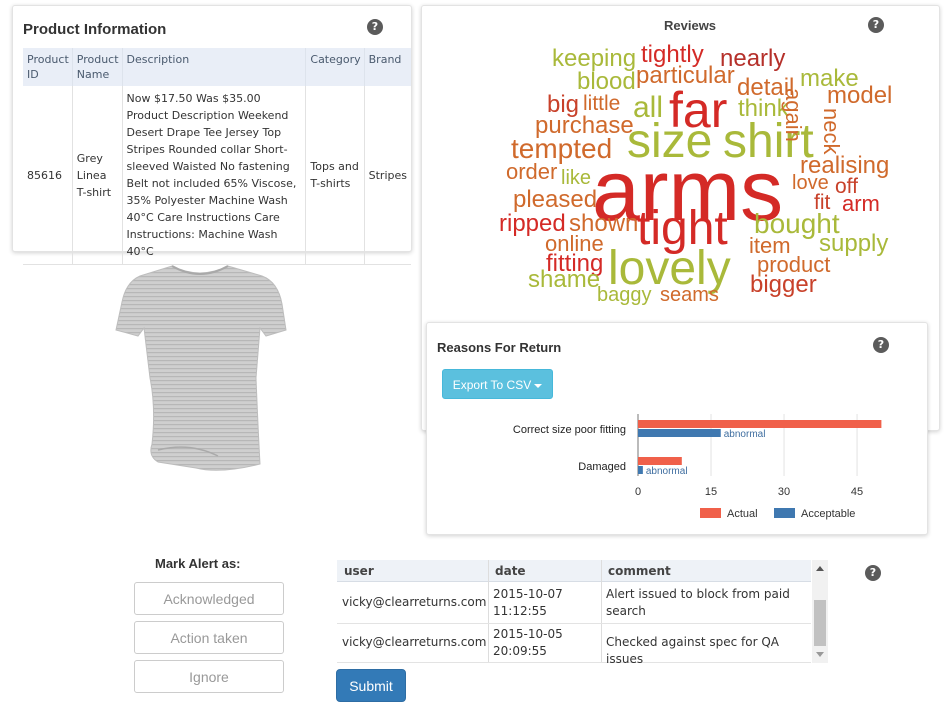 Image resolution: width=952 pixels, height=728 pixels. What do you see at coordinates (820, 623) in the screenshot?
I see `scroll-thumb` at bounding box center [820, 623].